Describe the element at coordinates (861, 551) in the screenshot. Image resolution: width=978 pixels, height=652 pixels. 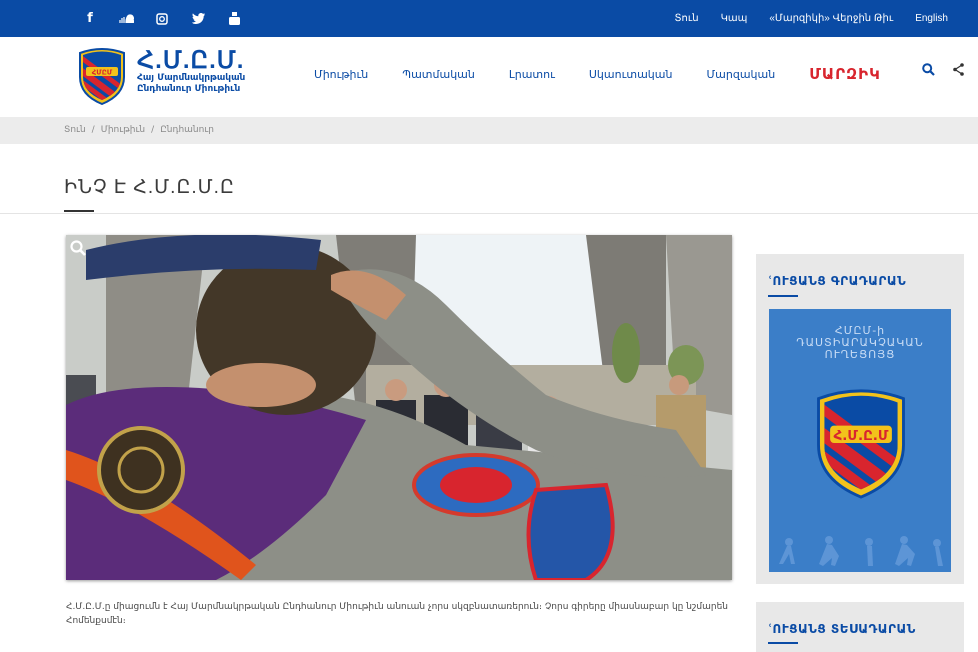
I see `book-athletes-silhouettes` at that location.